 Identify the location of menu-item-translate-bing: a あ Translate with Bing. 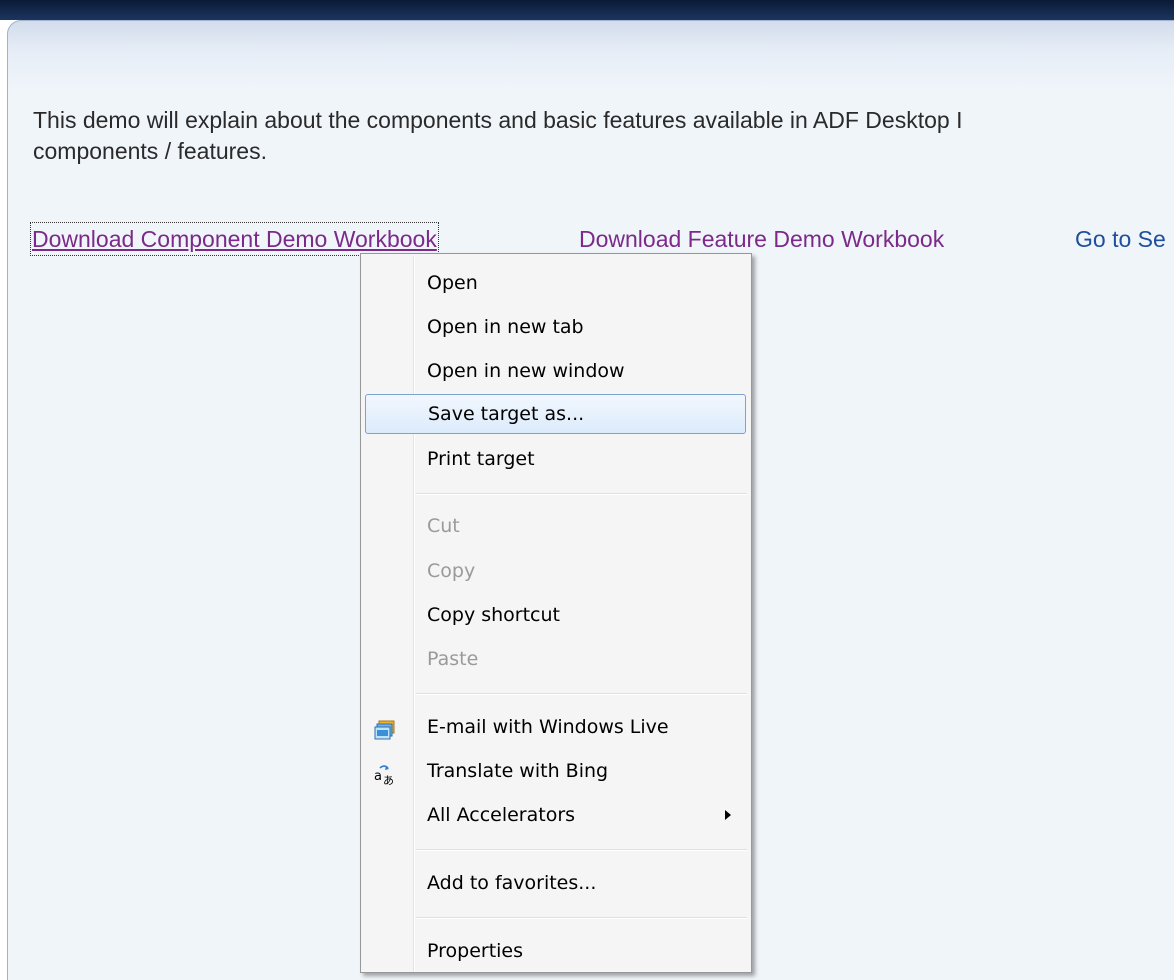
(555, 771).